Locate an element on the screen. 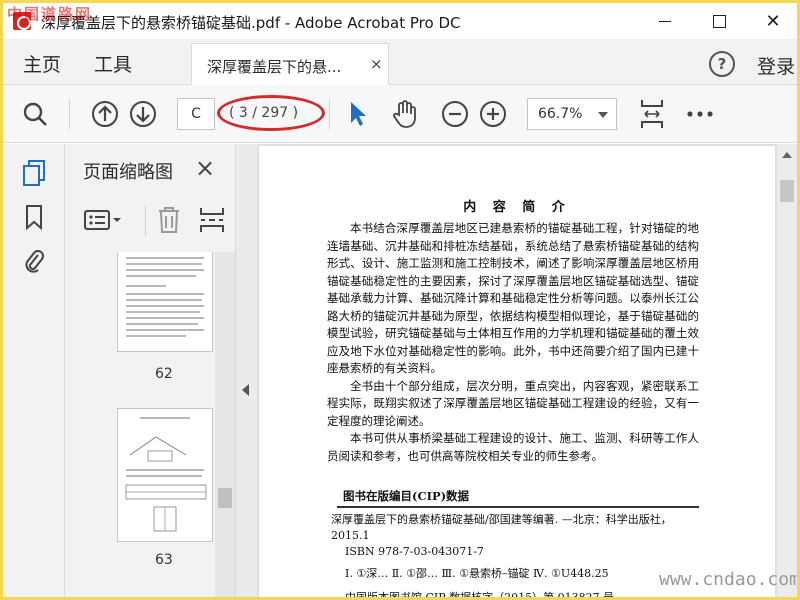 This screenshot has height=600, width=800. cip-line: 中国版本图书馆 CIP 数据核字（2015）第 013827 号 is located at coordinates (480, 595).